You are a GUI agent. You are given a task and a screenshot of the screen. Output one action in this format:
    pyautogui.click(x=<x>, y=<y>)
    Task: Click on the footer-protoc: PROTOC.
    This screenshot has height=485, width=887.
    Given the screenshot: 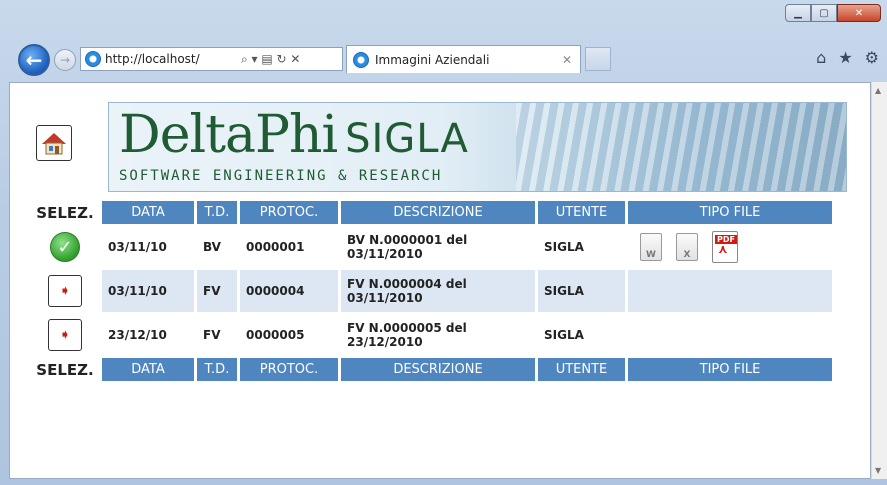 What is the action you would take?
    pyautogui.click(x=289, y=369)
    